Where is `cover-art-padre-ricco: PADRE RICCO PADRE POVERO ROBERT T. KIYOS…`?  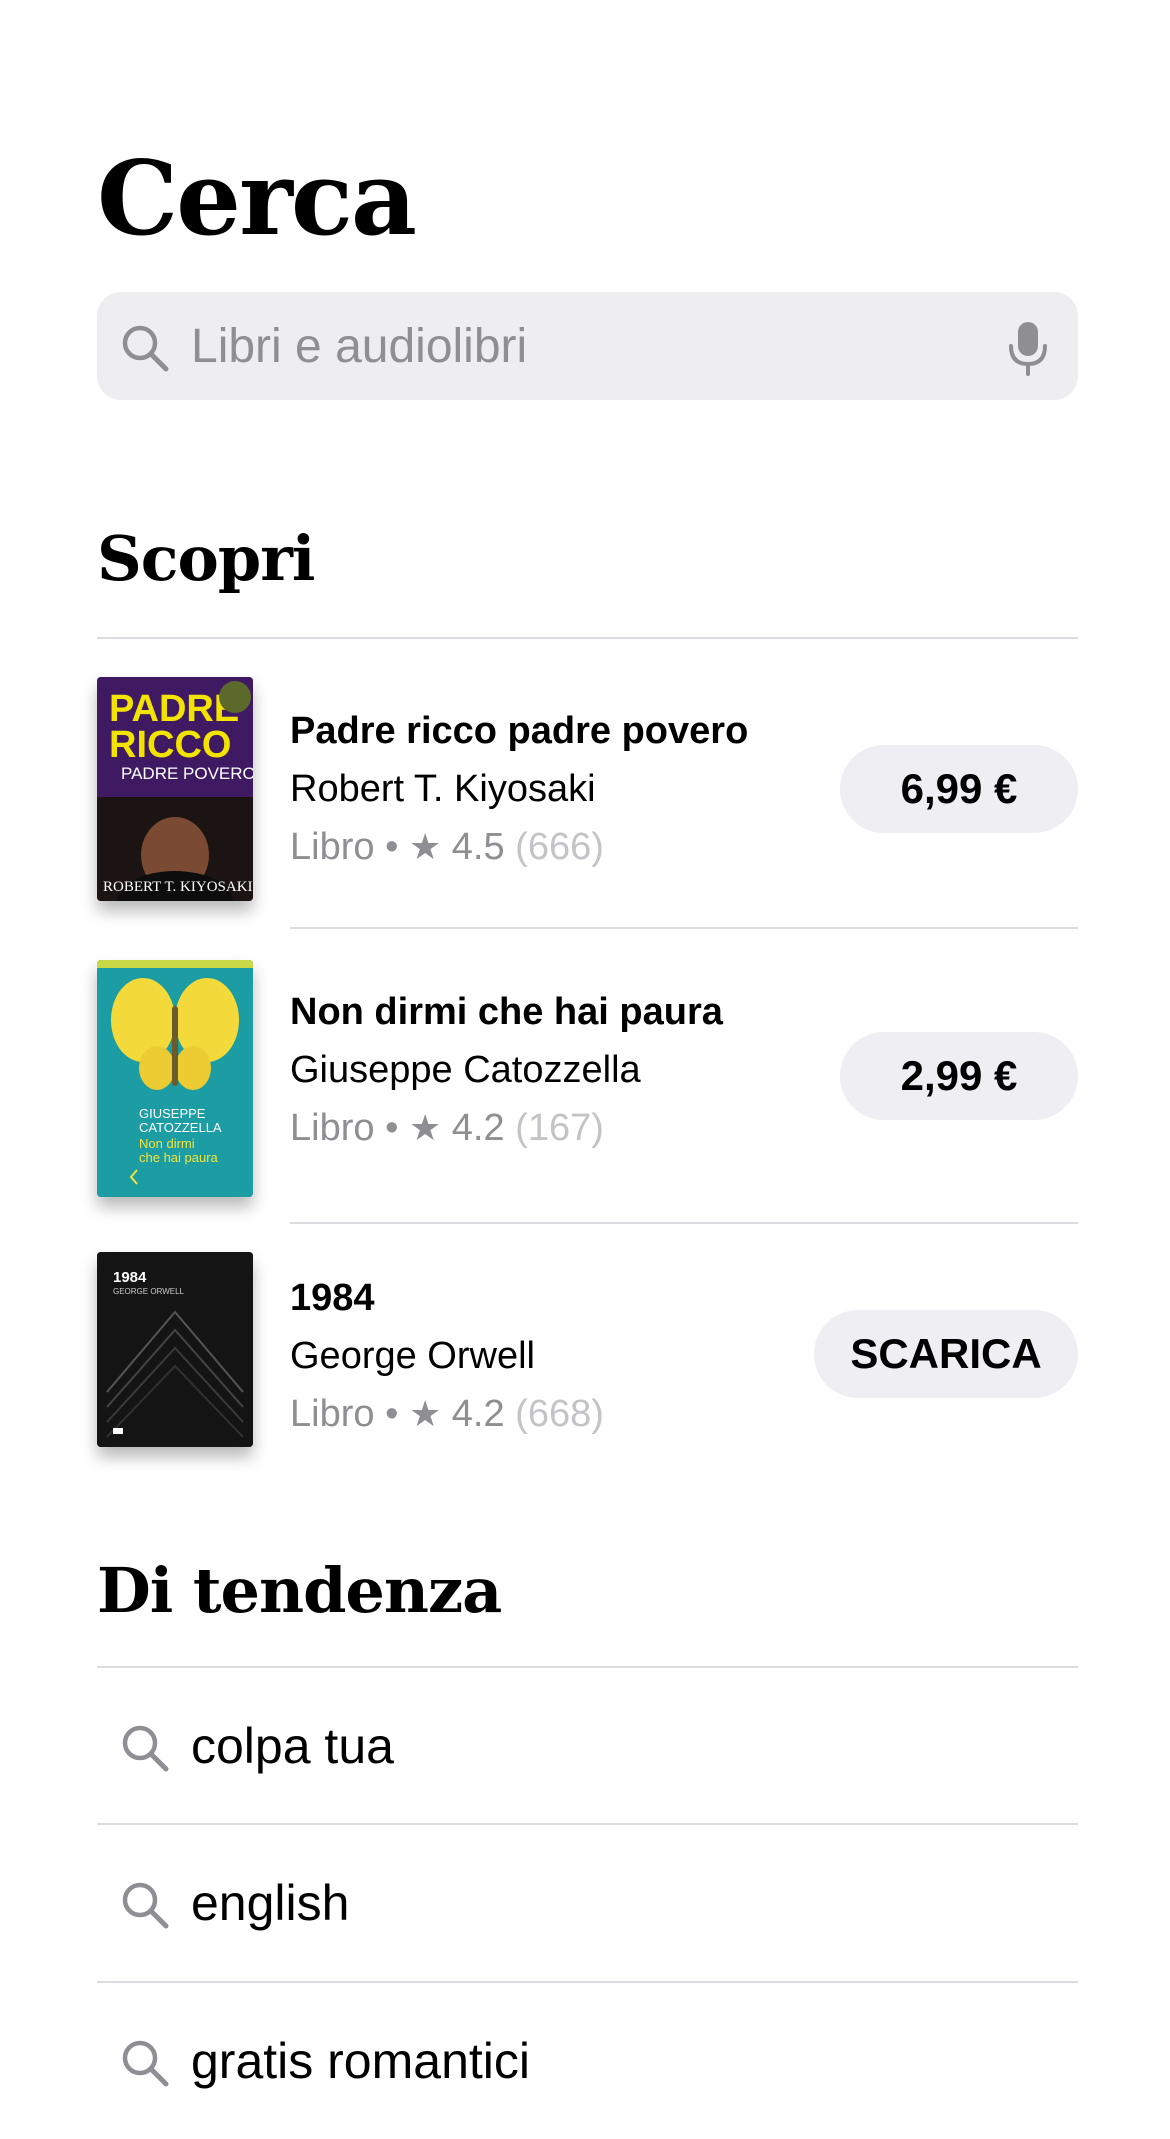 cover-art-padre-ricco: PADRE RICCO PADRE POVERO ROBERT T. KIYOS… is located at coordinates (175, 789).